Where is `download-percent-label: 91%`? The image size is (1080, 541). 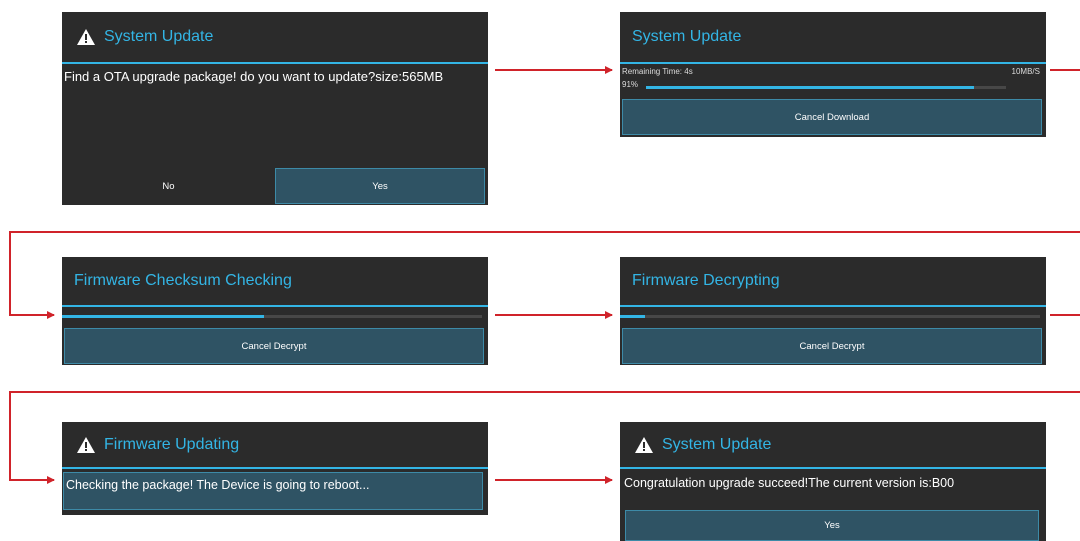 download-percent-label: 91% is located at coordinates (630, 84).